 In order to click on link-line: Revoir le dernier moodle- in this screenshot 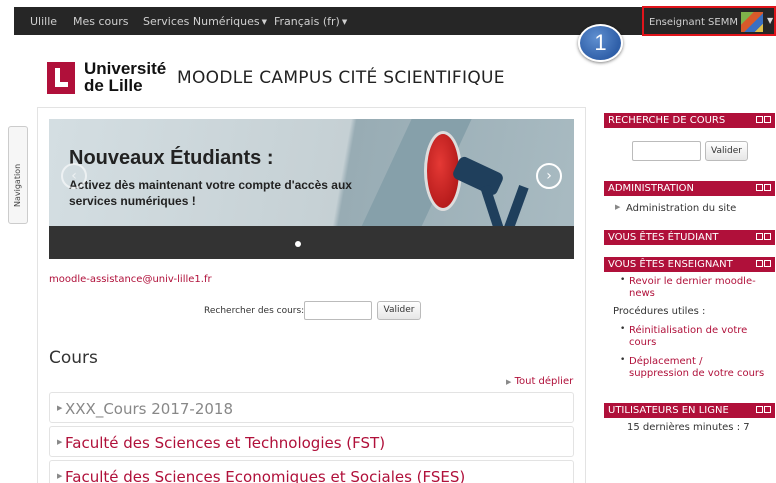, I will do `click(692, 281)`.